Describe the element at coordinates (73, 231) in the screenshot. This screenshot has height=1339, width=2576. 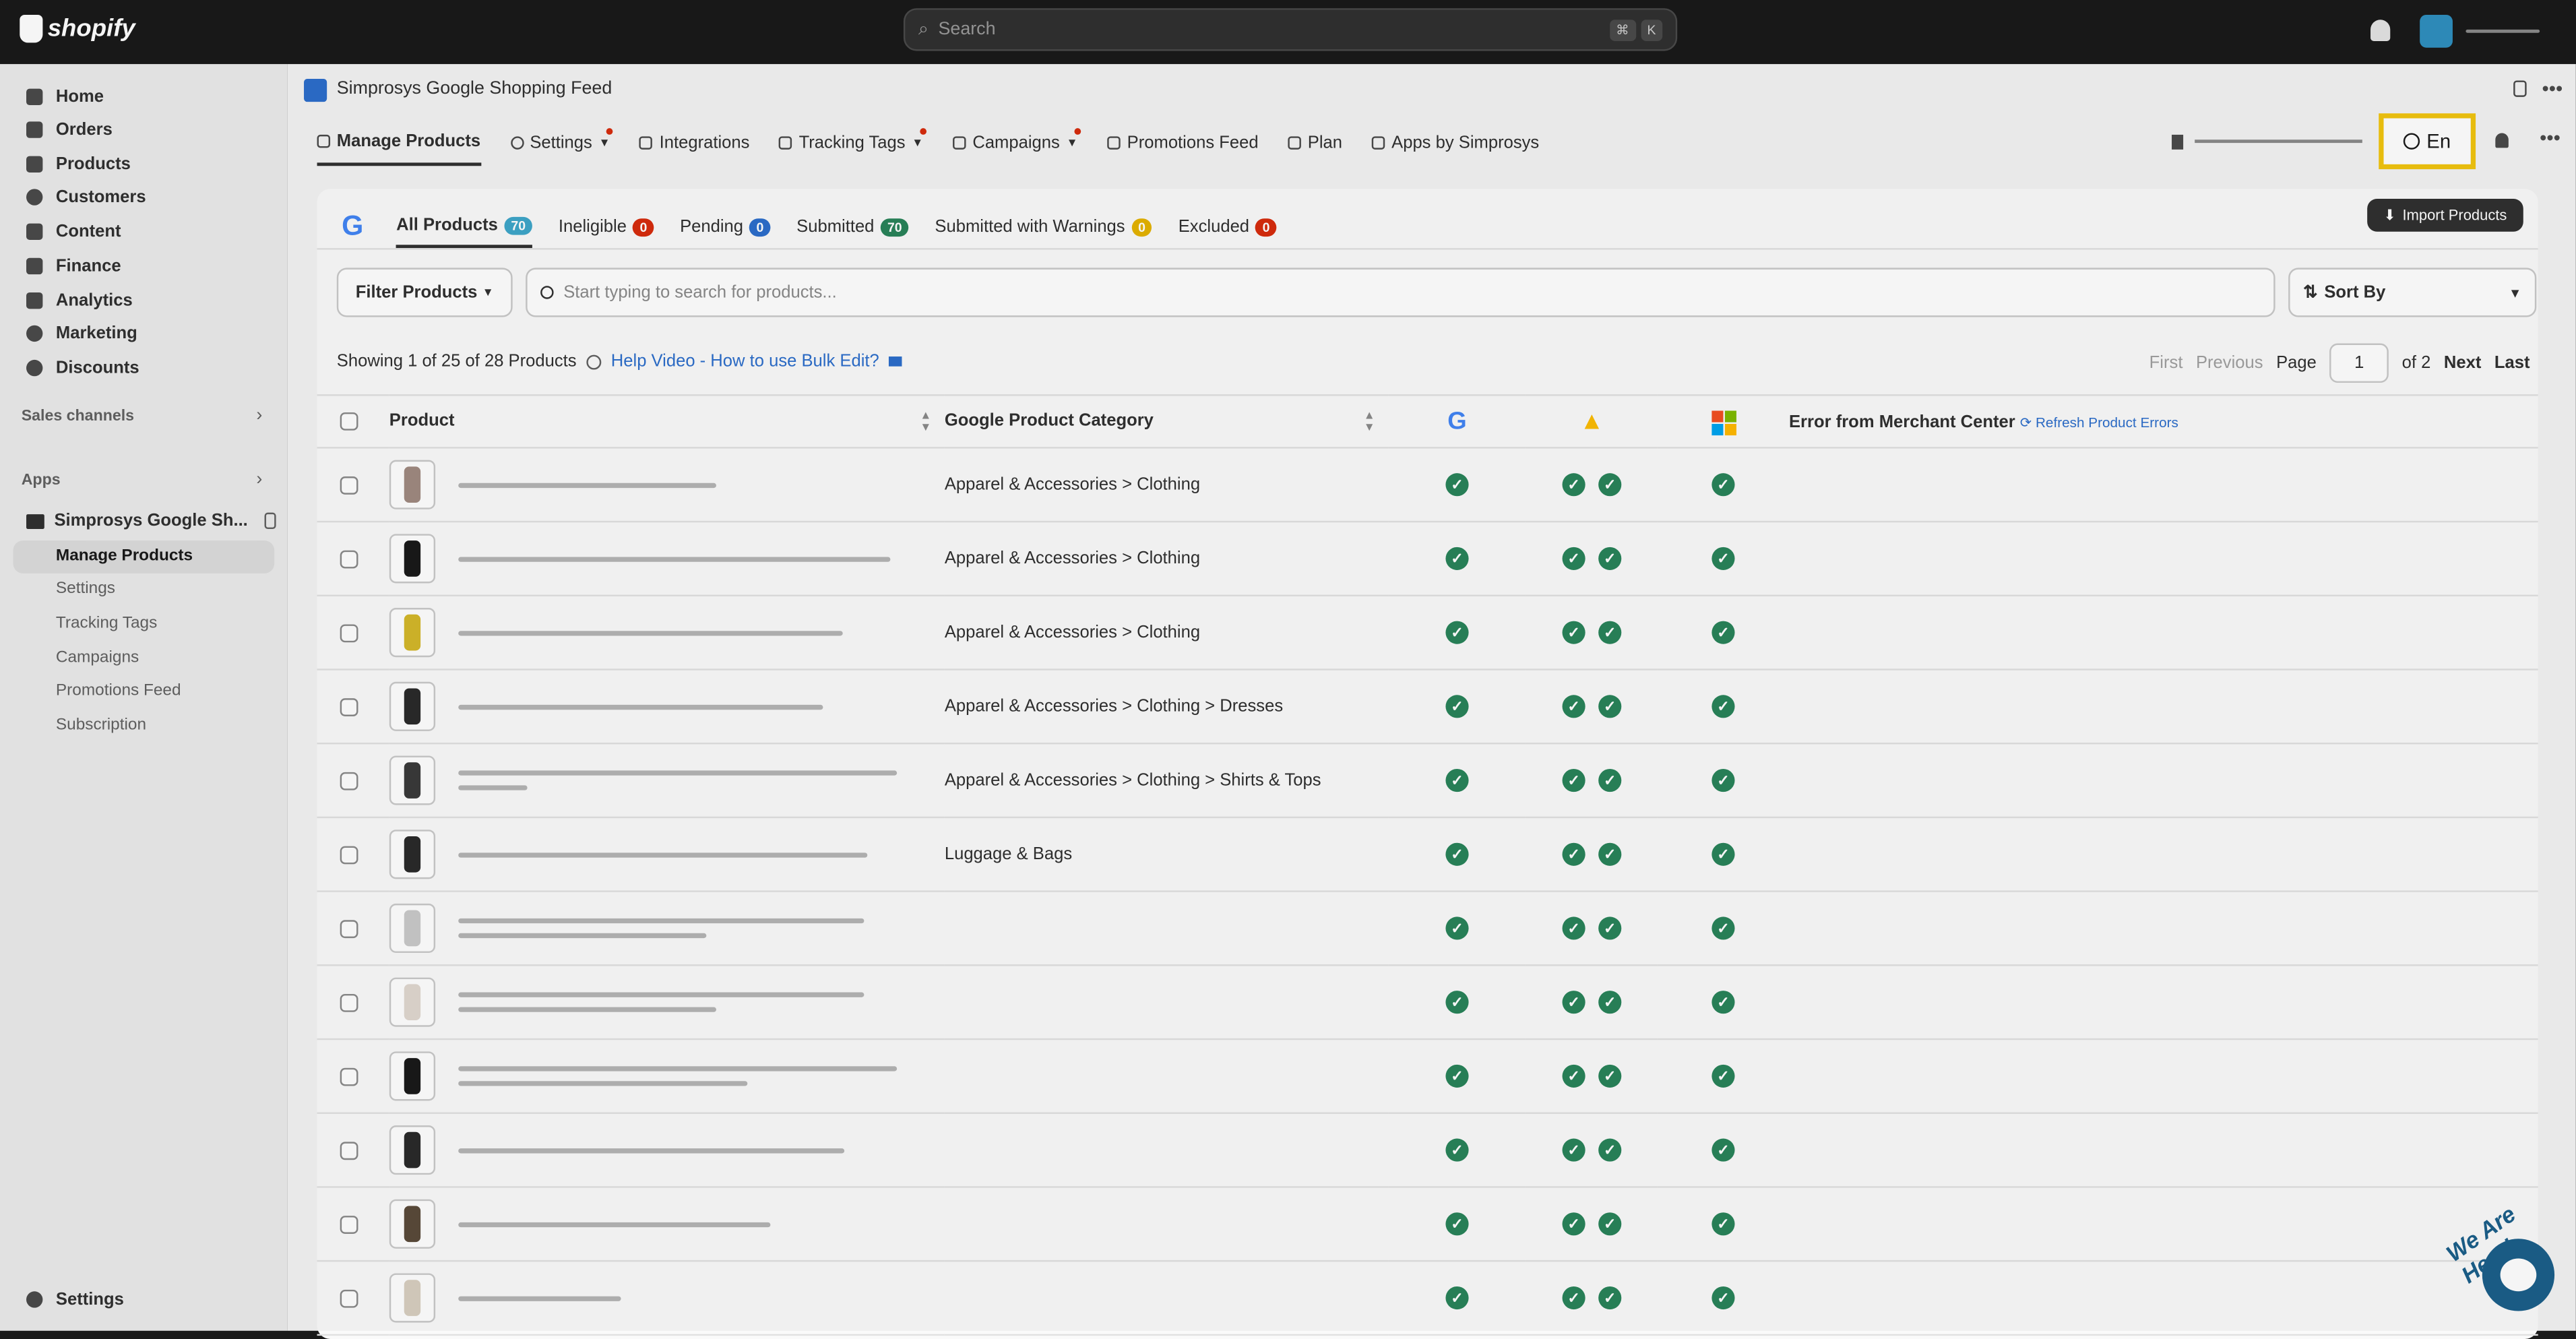
I see `sidebar-item-content: Content` at that location.